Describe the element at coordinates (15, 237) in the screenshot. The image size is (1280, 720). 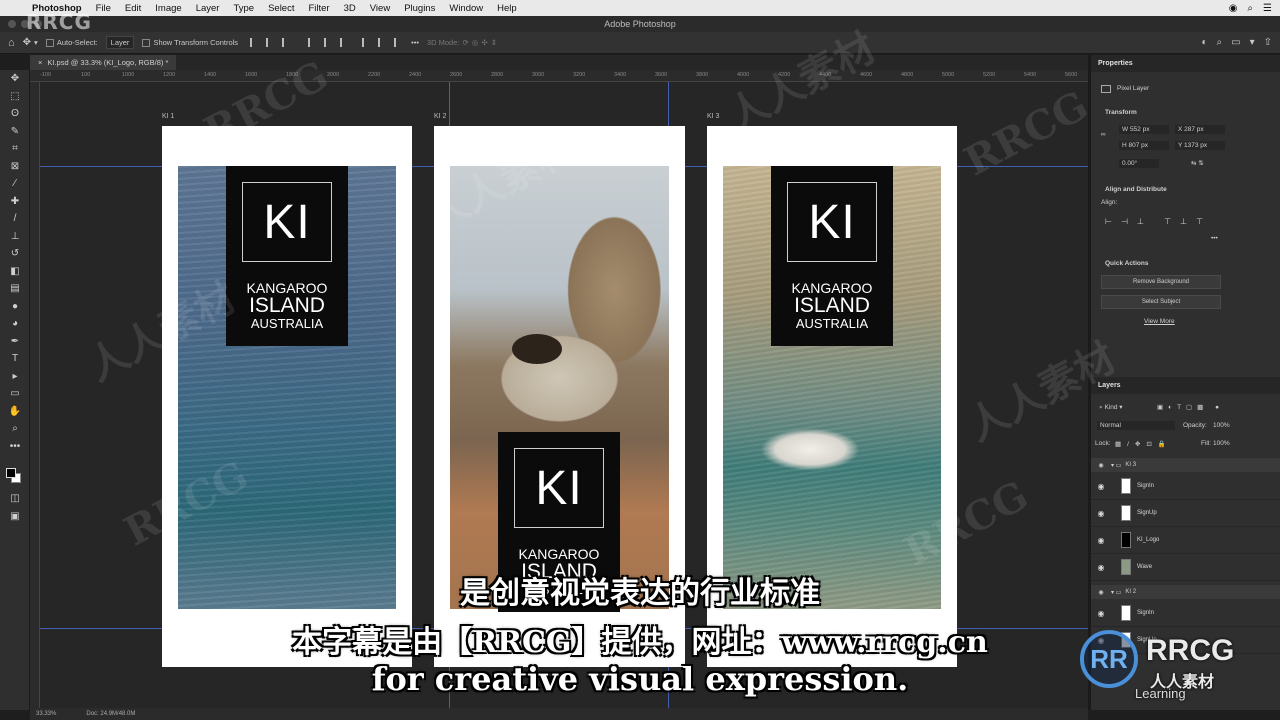
I see `clone-stamp-tool-icon: ⊥` at that location.